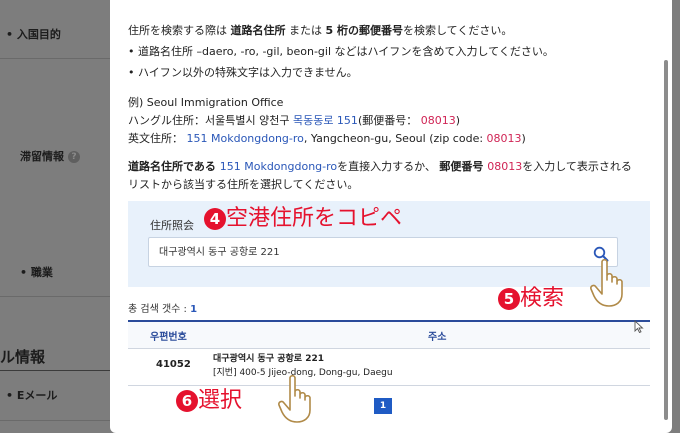  I want to click on example-hangul-label: ハングル住所：서울특별시 양천구, so click(210, 120).